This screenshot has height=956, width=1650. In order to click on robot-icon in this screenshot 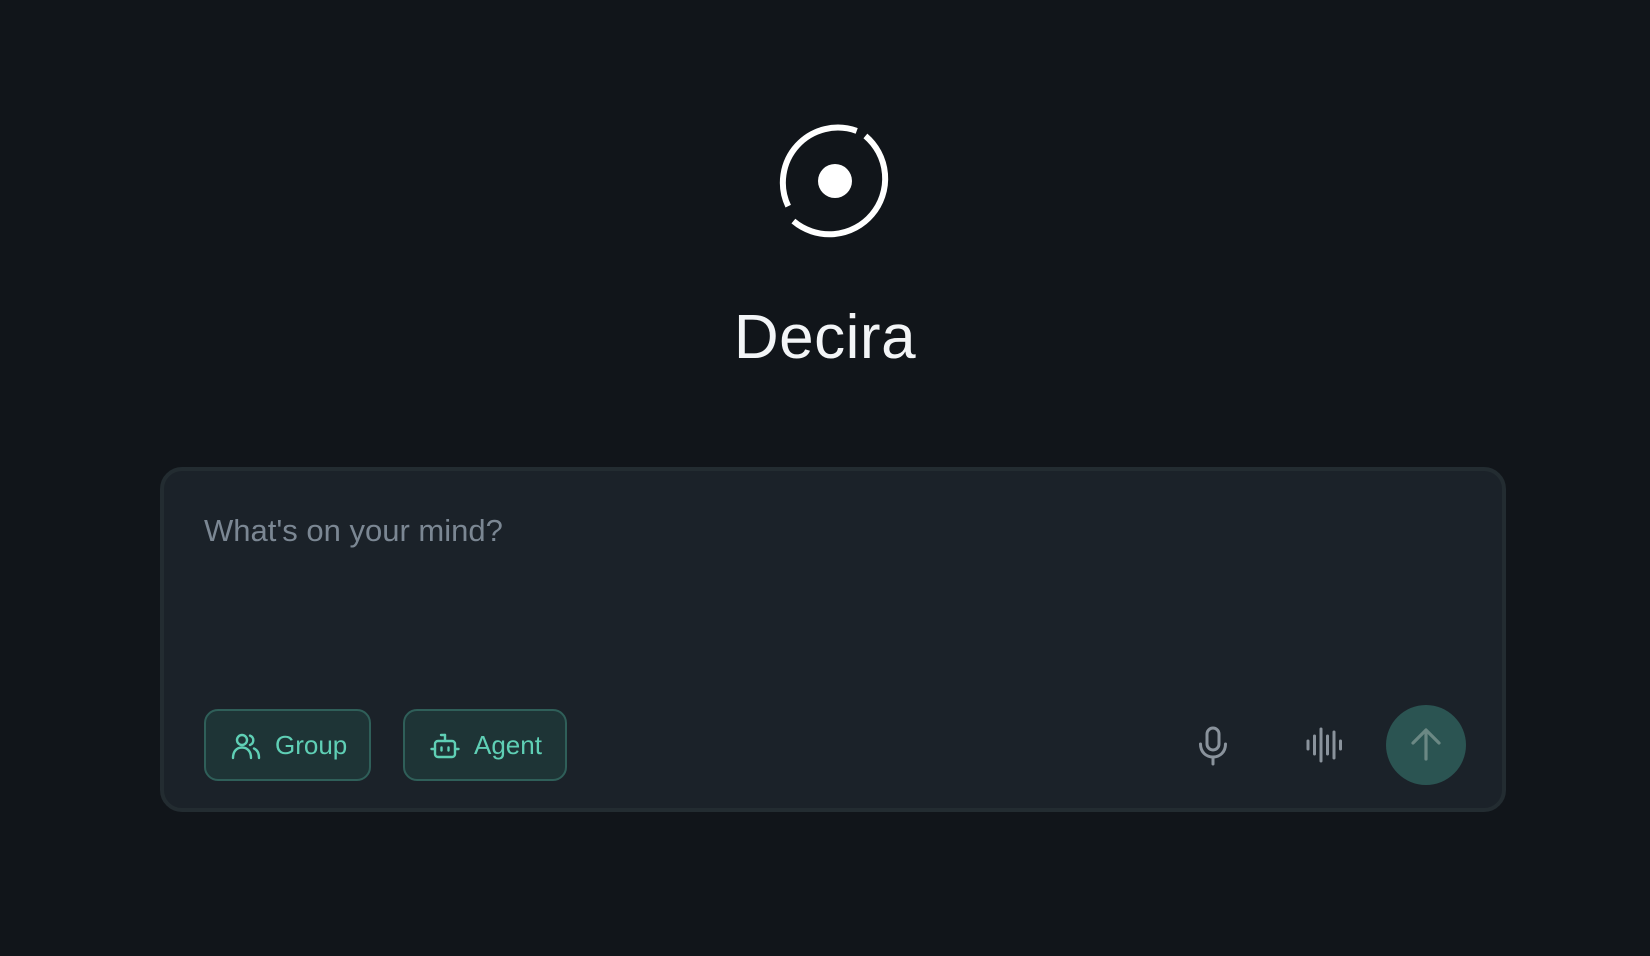, I will do `click(445, 746)`.